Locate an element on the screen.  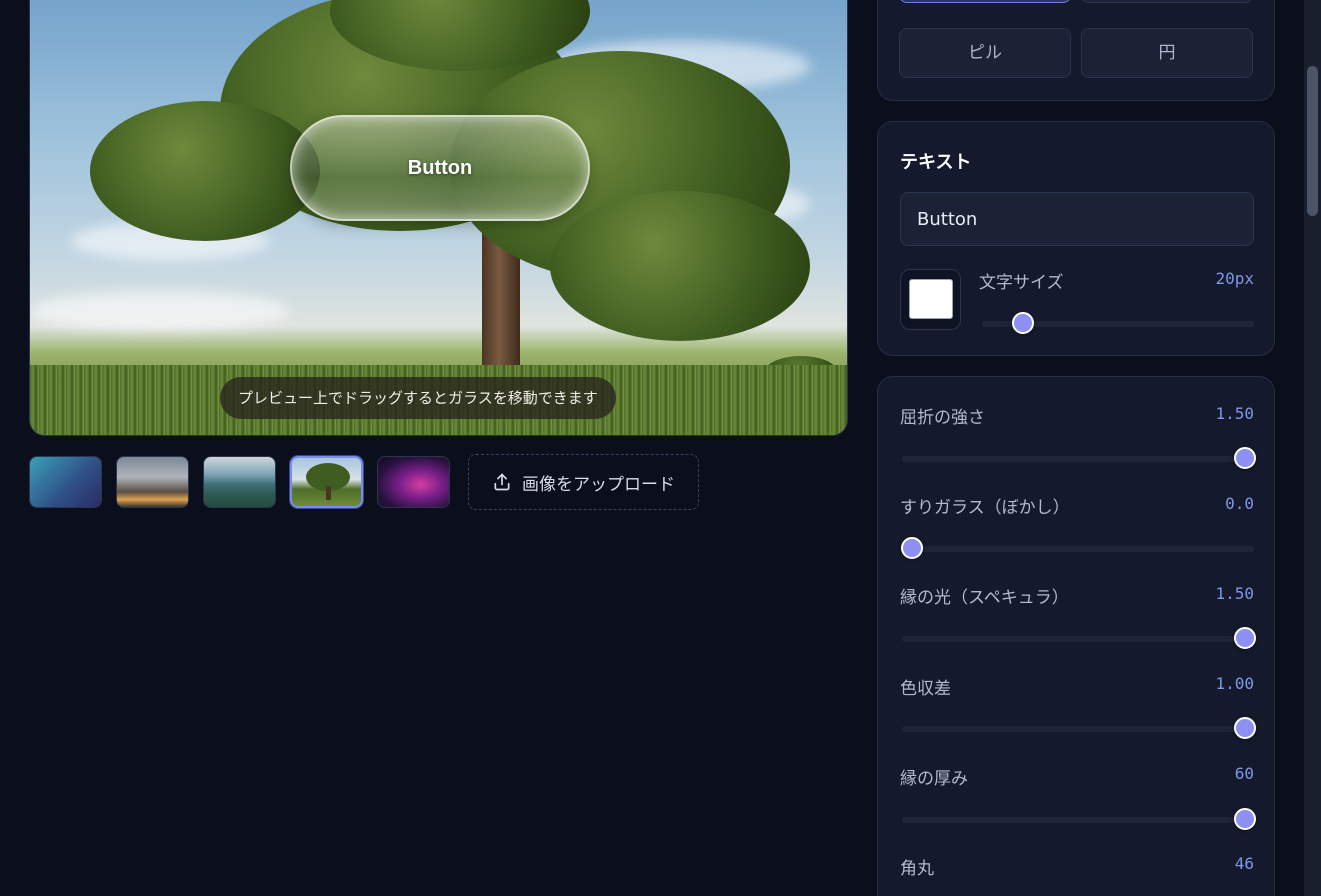
thumbnail-abstract is located at coordinates (413, 482).